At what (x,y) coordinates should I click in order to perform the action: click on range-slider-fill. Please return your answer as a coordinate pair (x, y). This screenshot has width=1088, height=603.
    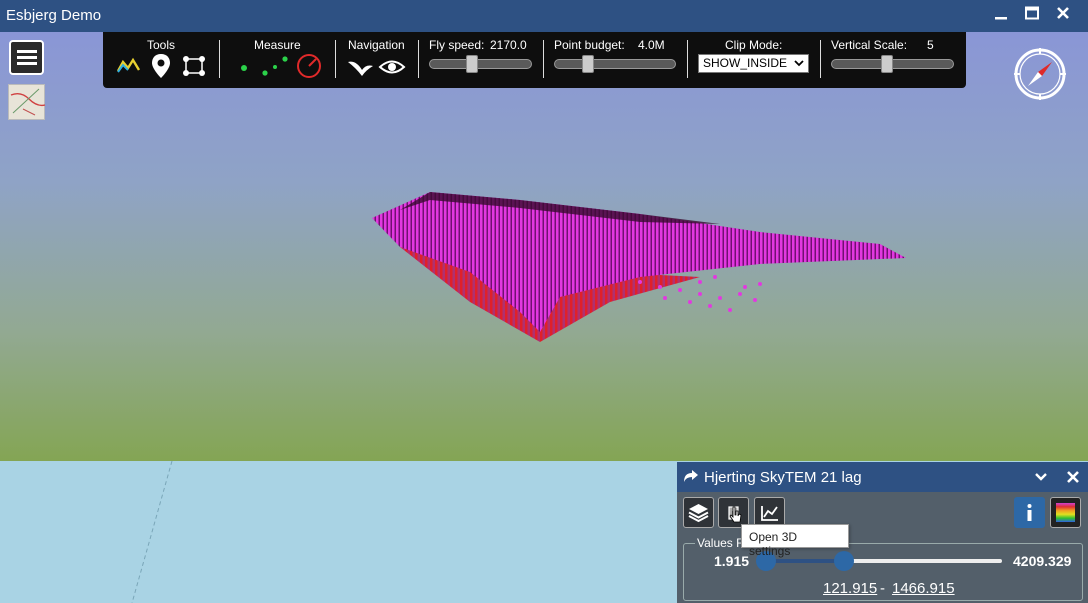
    Looking at the image, I should click on (804, 561).